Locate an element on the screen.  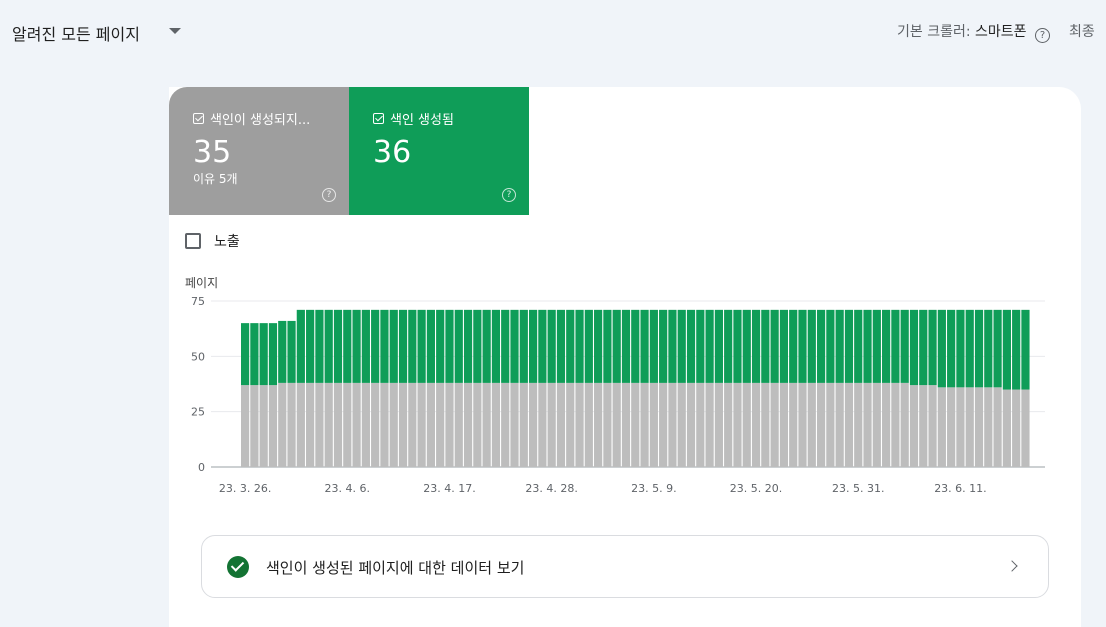
y-tick-label: 0 is located at coordinates (201, 467).